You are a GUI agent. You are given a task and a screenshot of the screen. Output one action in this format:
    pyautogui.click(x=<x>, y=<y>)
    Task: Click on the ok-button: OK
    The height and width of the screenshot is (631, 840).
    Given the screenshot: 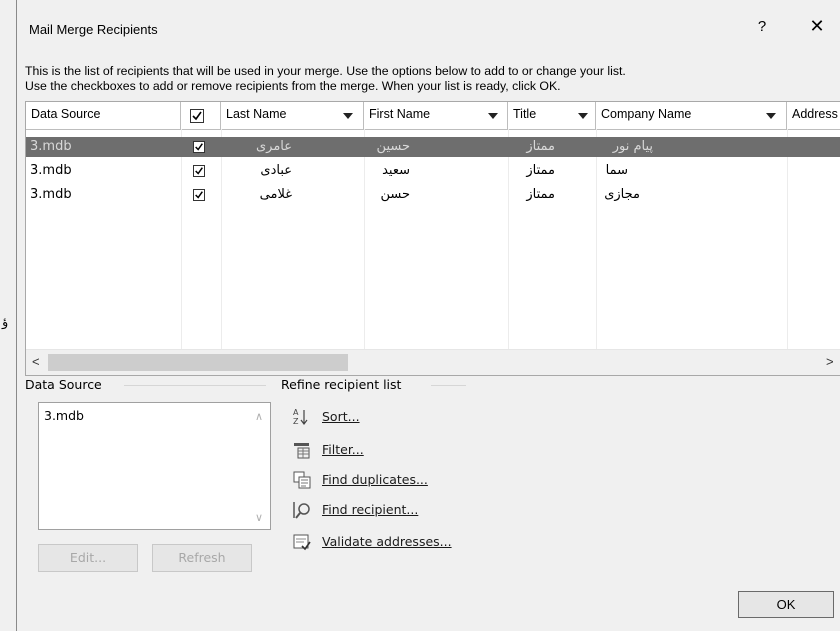 What is the action you would take?
    pyautogui.click(x=786, y=604)
    